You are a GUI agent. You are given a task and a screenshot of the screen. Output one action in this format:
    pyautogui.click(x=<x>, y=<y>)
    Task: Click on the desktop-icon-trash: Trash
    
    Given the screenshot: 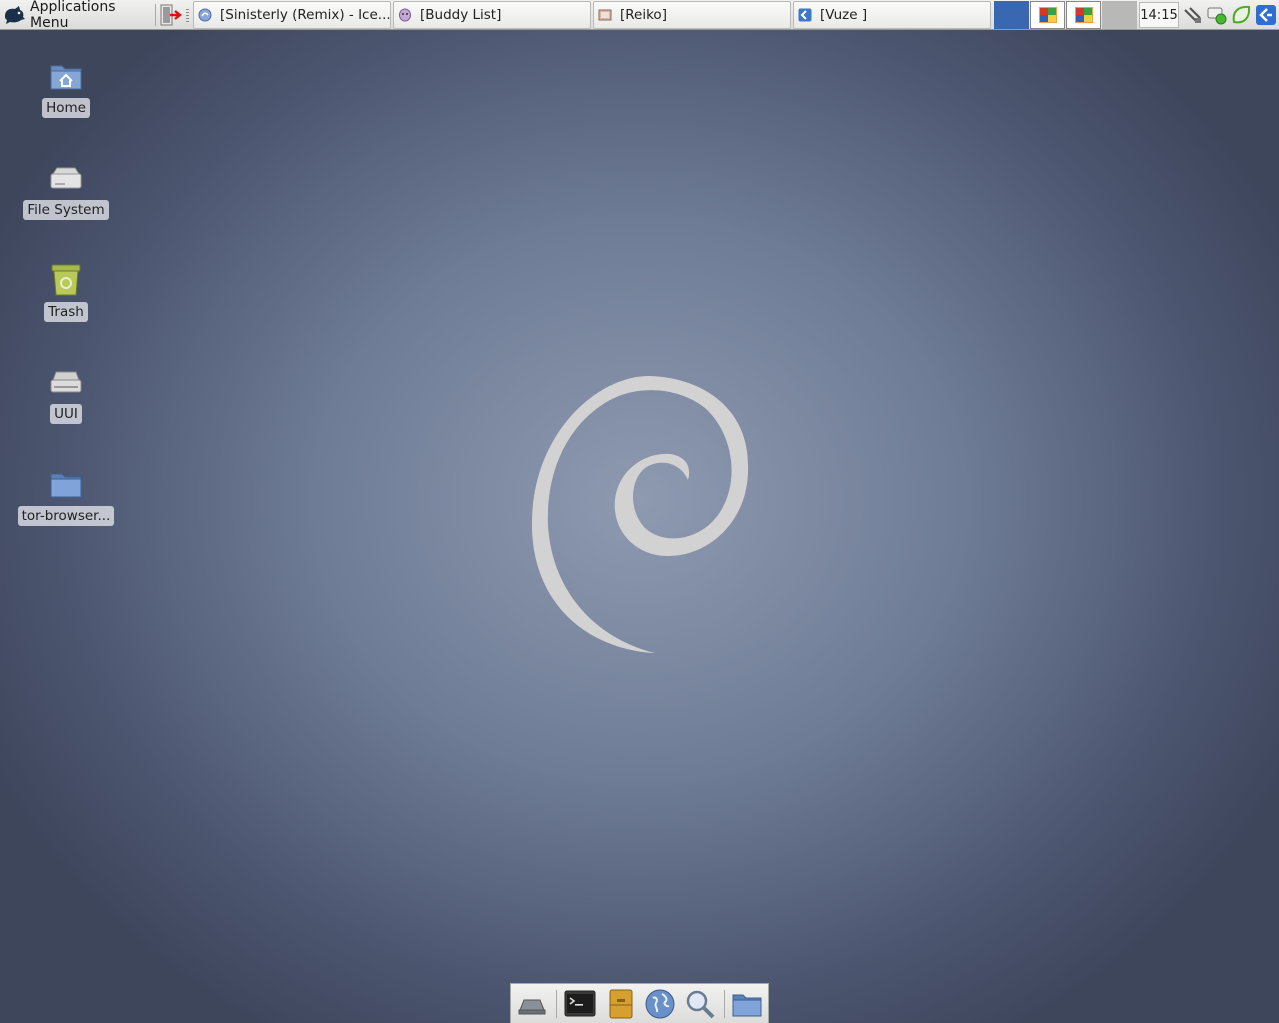 What is the action you would take?
    pyautogui.click(x=66, y=292)
    